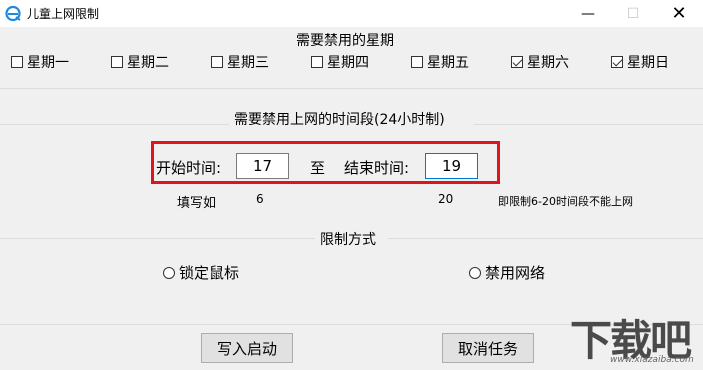 The height and width of the screenshot is (370, 703). What do you see at coordinates (448, 63) in the screenshot?
I see `day-label: 星期五` at bounding box center [448, 63].